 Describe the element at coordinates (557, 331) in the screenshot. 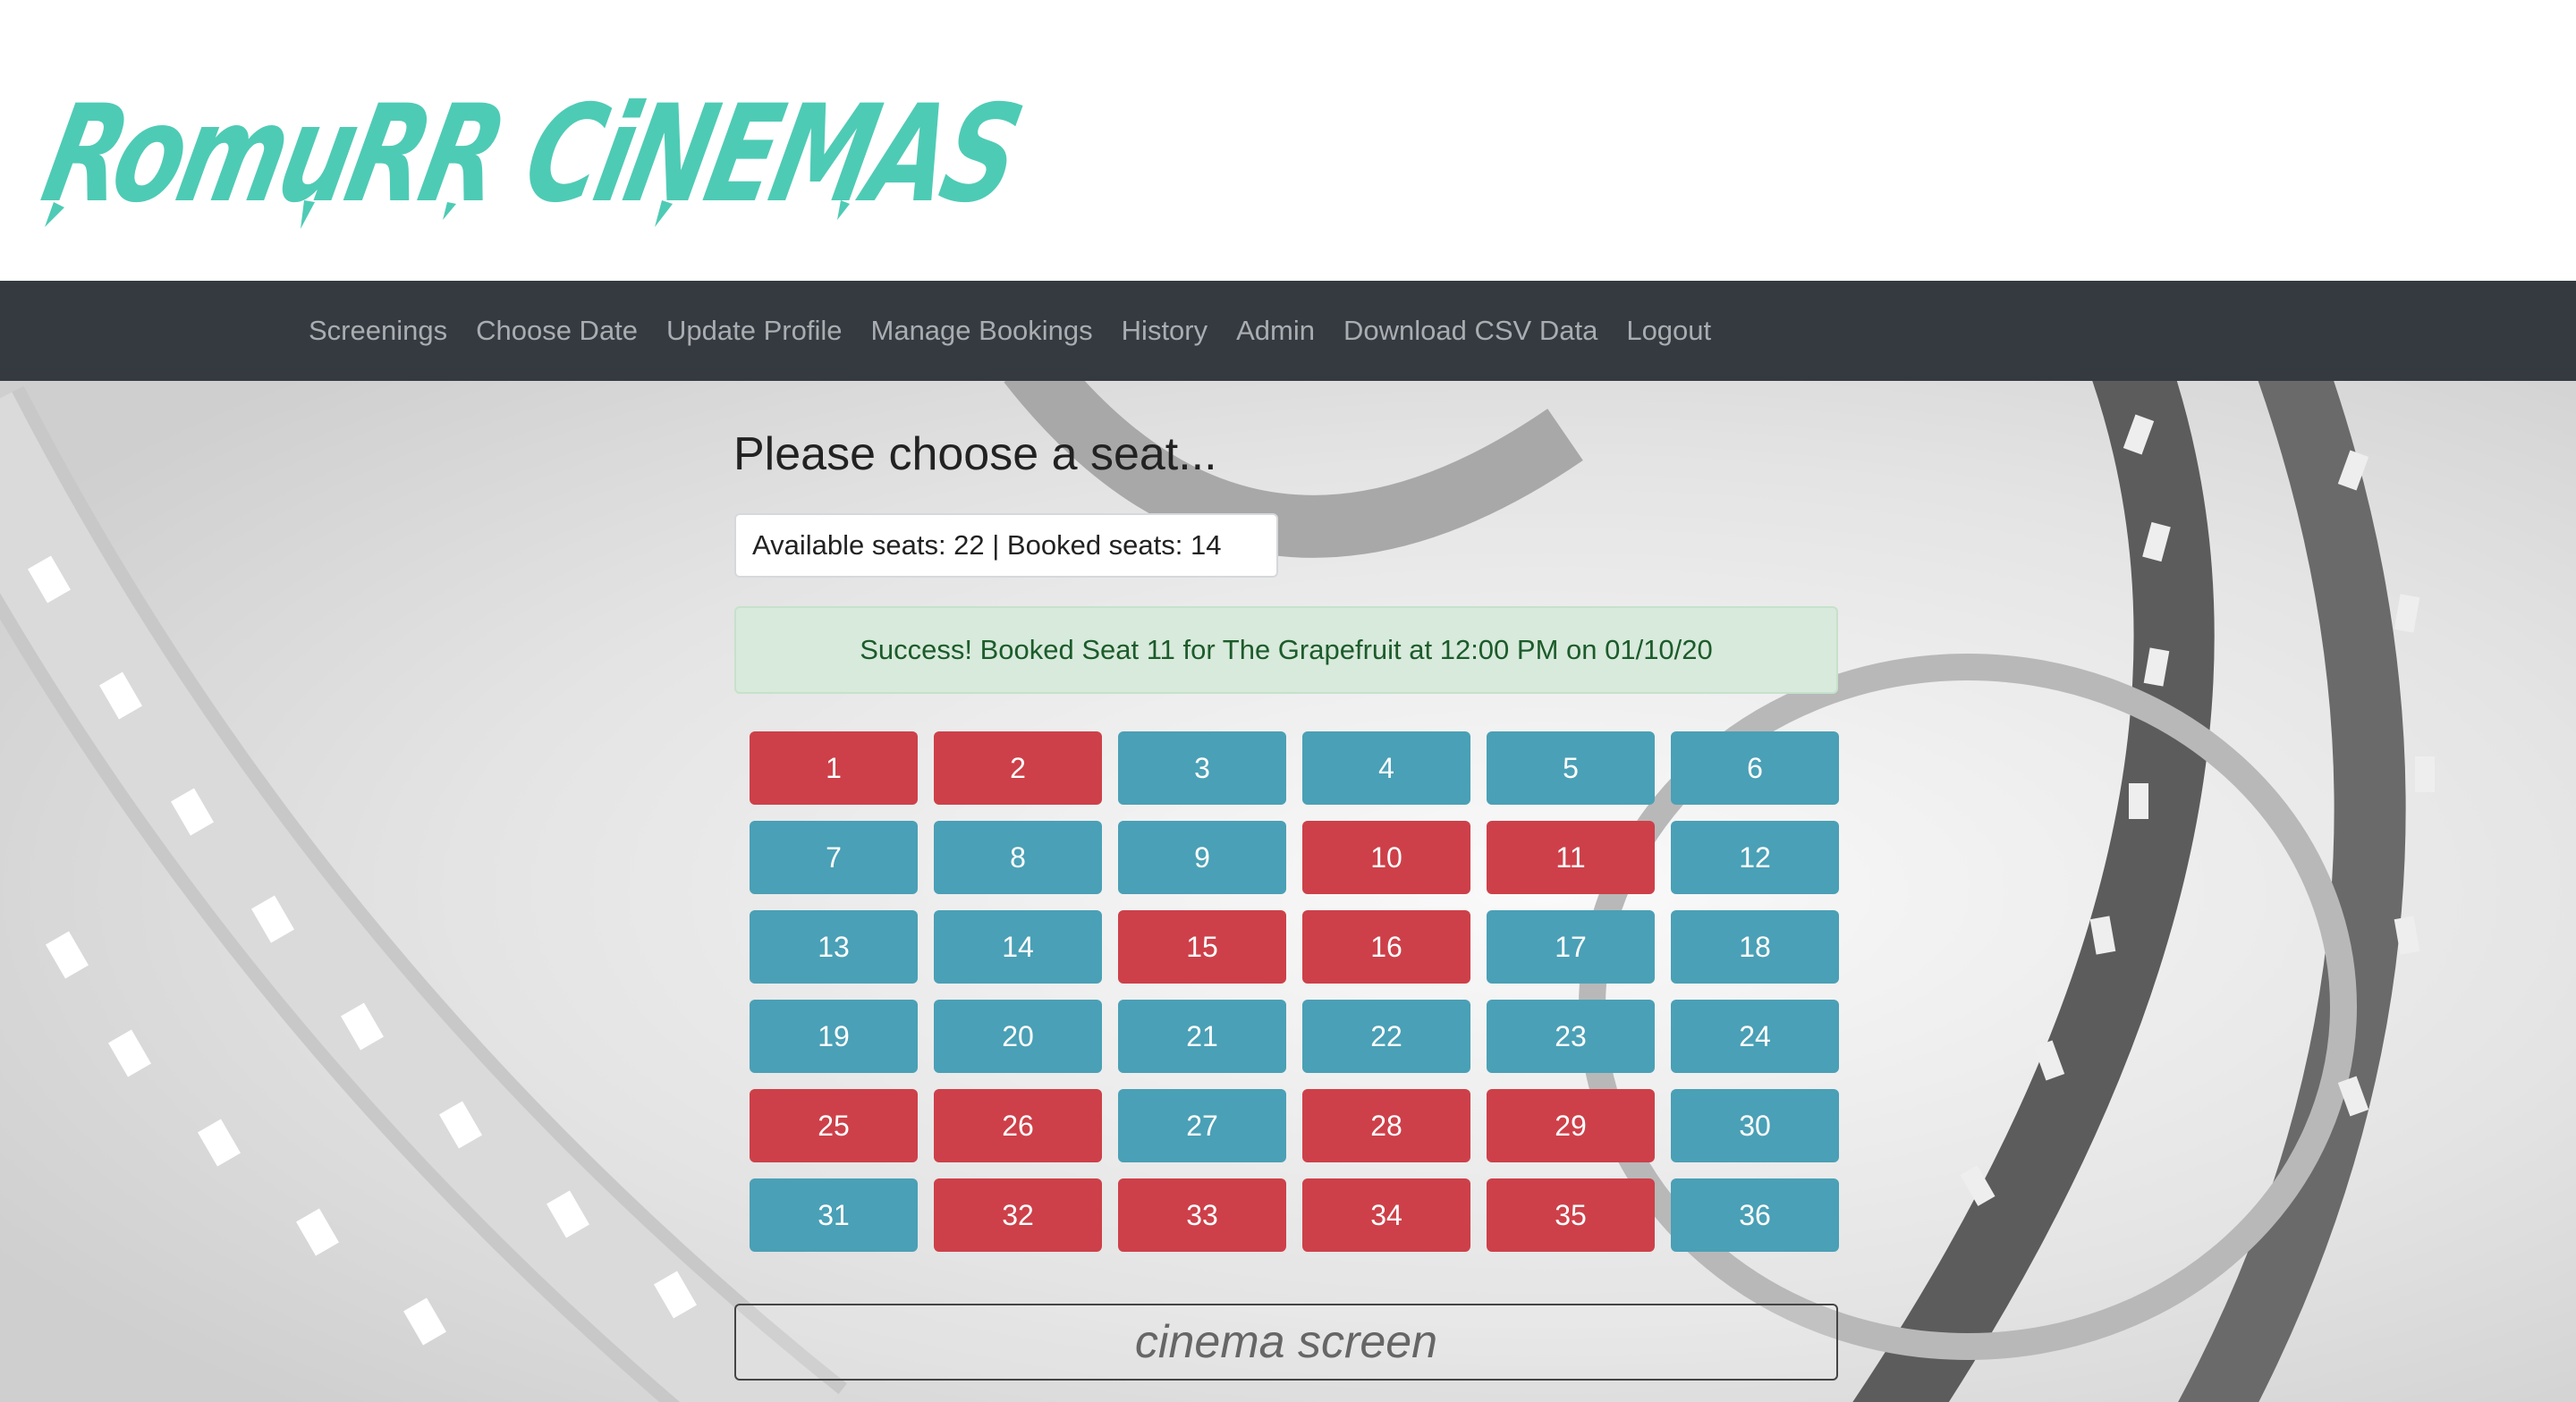

I see `nav-item-choose-date: Choose Date` at that location.